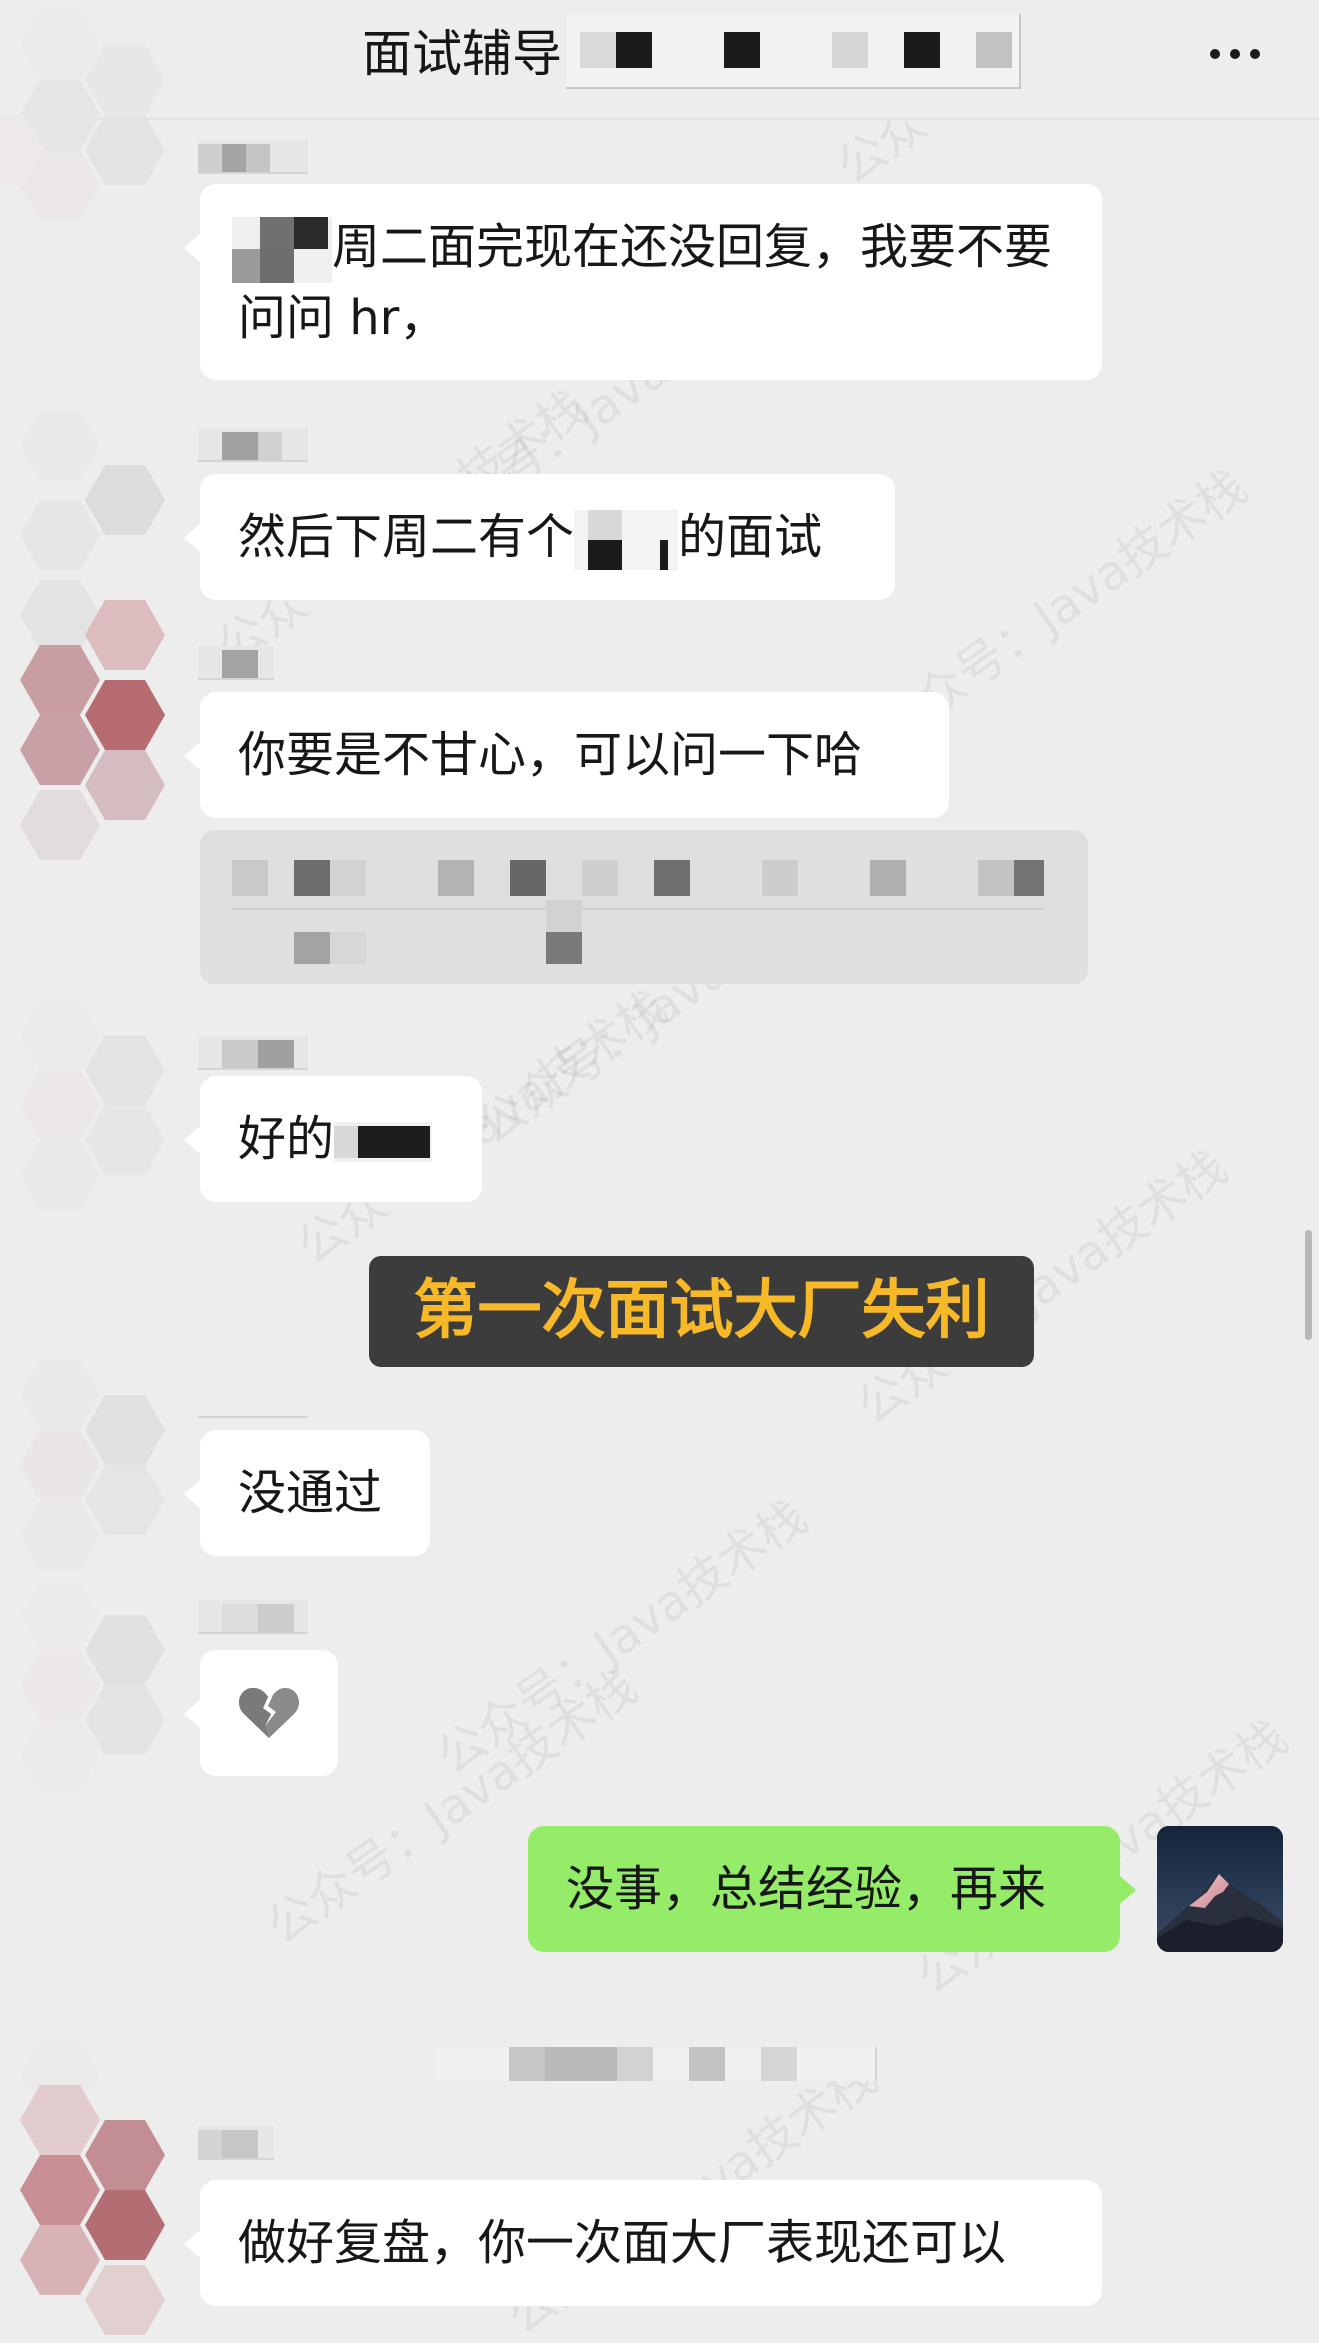  What do you see at coordinates (622, 2243) in the screenshot?
I see `message-text: 做好复盘，你一次面大厂表现还可以` at bounding box center [622, 2243].